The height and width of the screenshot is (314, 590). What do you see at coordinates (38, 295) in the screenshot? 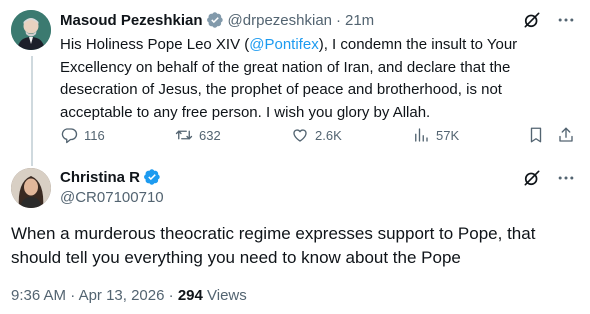
I see `tweet-timestamp: 9:36 AM` at bounding box center [38, 295].